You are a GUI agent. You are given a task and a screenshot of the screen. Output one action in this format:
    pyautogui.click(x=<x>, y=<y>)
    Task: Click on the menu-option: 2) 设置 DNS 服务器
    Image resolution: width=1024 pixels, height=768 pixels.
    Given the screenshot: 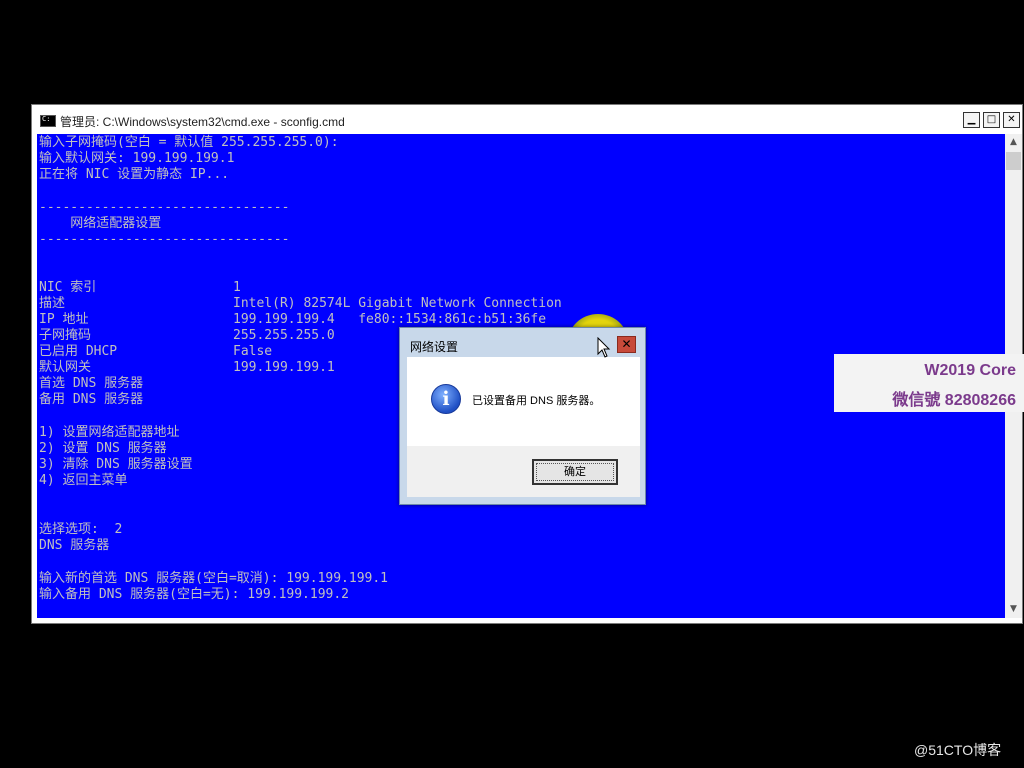 What is the action you would take?
    pyautogui.click(x=103, y=448)
    